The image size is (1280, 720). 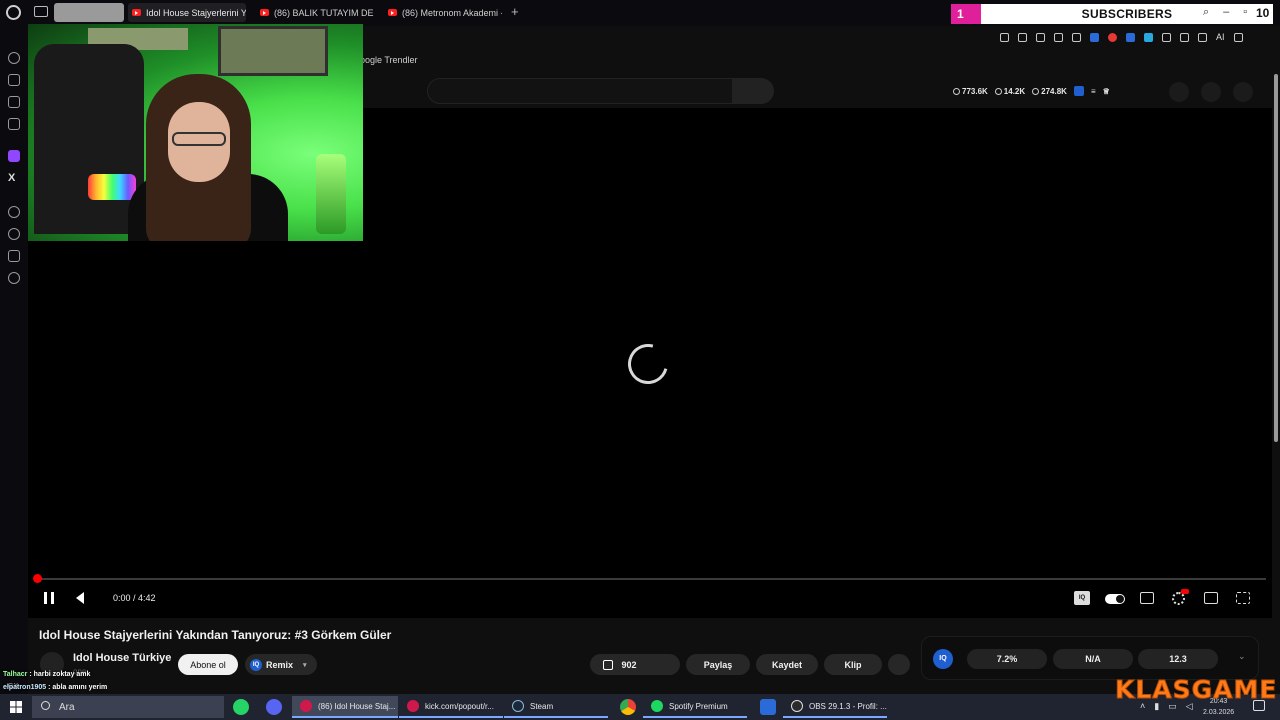 I want to click on profile-icon, so click(x=1184, y=37).